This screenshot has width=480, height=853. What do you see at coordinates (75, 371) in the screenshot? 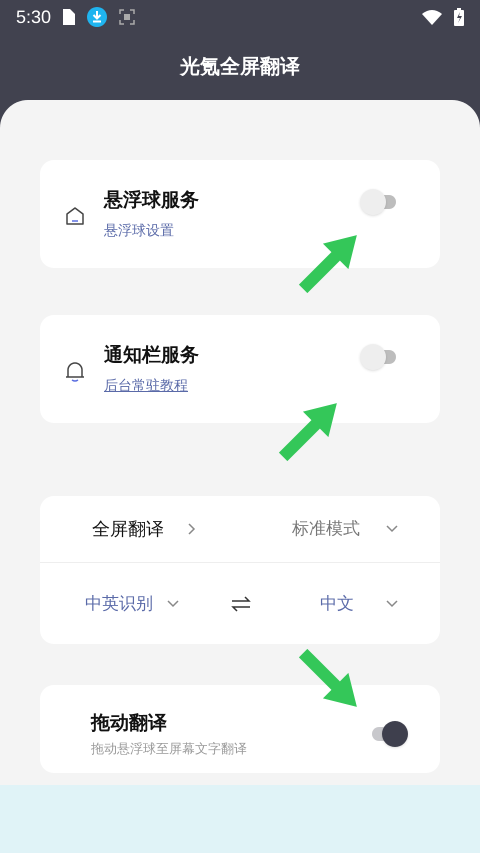
I see `bell-icon` at bounding box center [75, 371].